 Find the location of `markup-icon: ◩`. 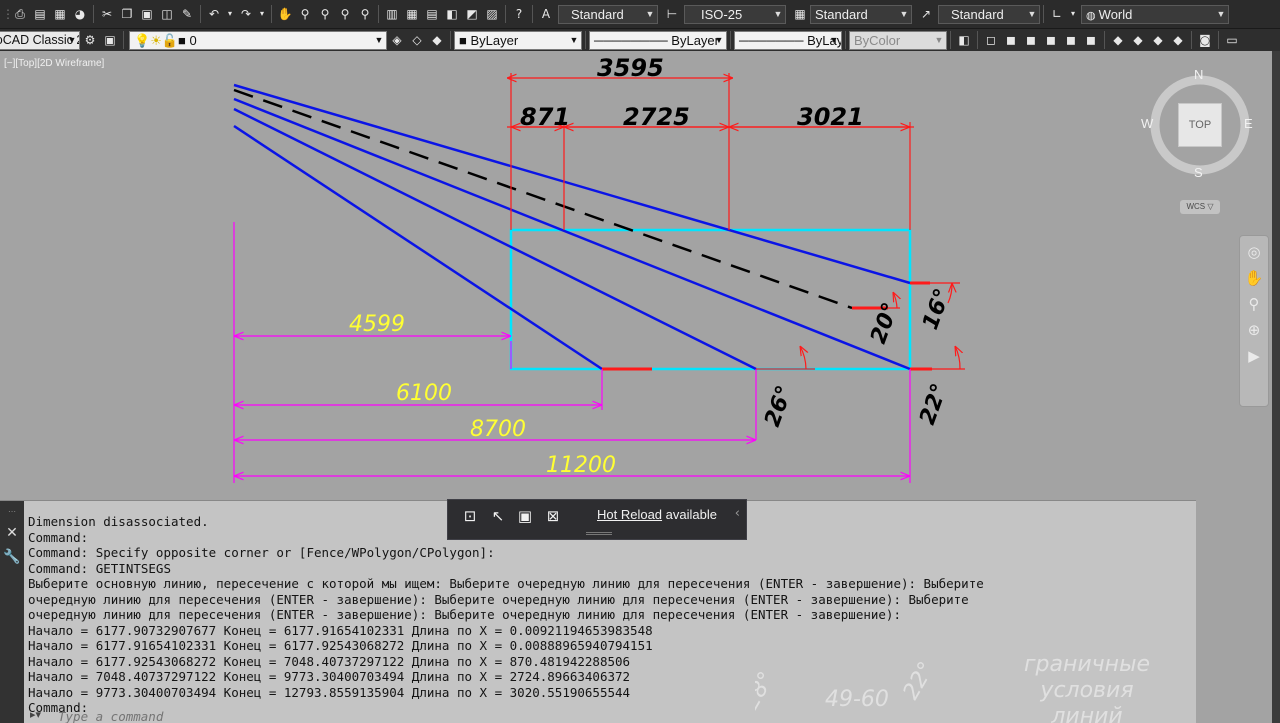

markup-icon: ◩ is located at coordinates (472, 14).